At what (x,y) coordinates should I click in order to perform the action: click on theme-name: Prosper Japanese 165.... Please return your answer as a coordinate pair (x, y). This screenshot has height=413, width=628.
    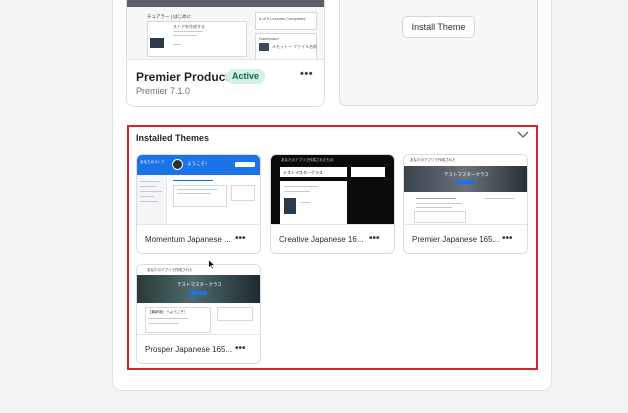
    Looking at the image, I should click on (189, 349).